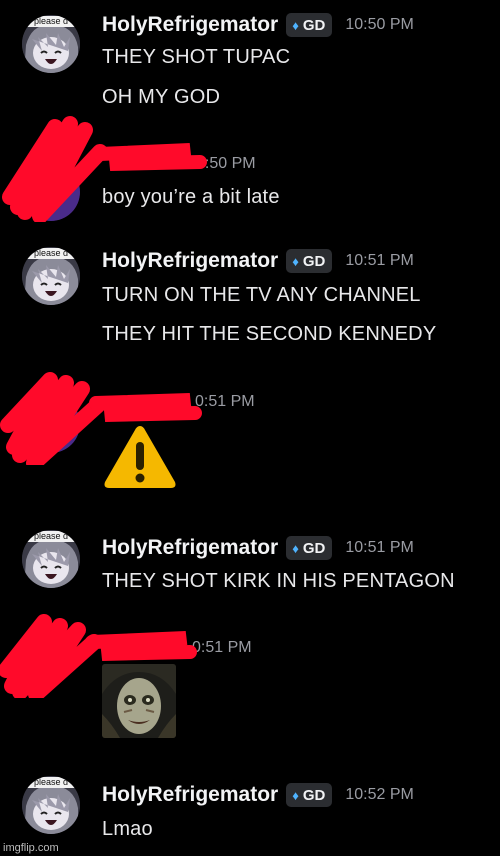 The height and width of the screenshot is (856, 500). Describe the element at coordinates (379, 794) in the screenshot. I see `message-timestamp: 10:52 PM` at that location.